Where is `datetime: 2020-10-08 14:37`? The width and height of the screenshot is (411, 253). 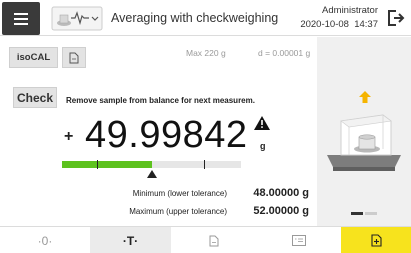
datetime: 2020-10-08 14:37 is located at coordinates (339, 24).